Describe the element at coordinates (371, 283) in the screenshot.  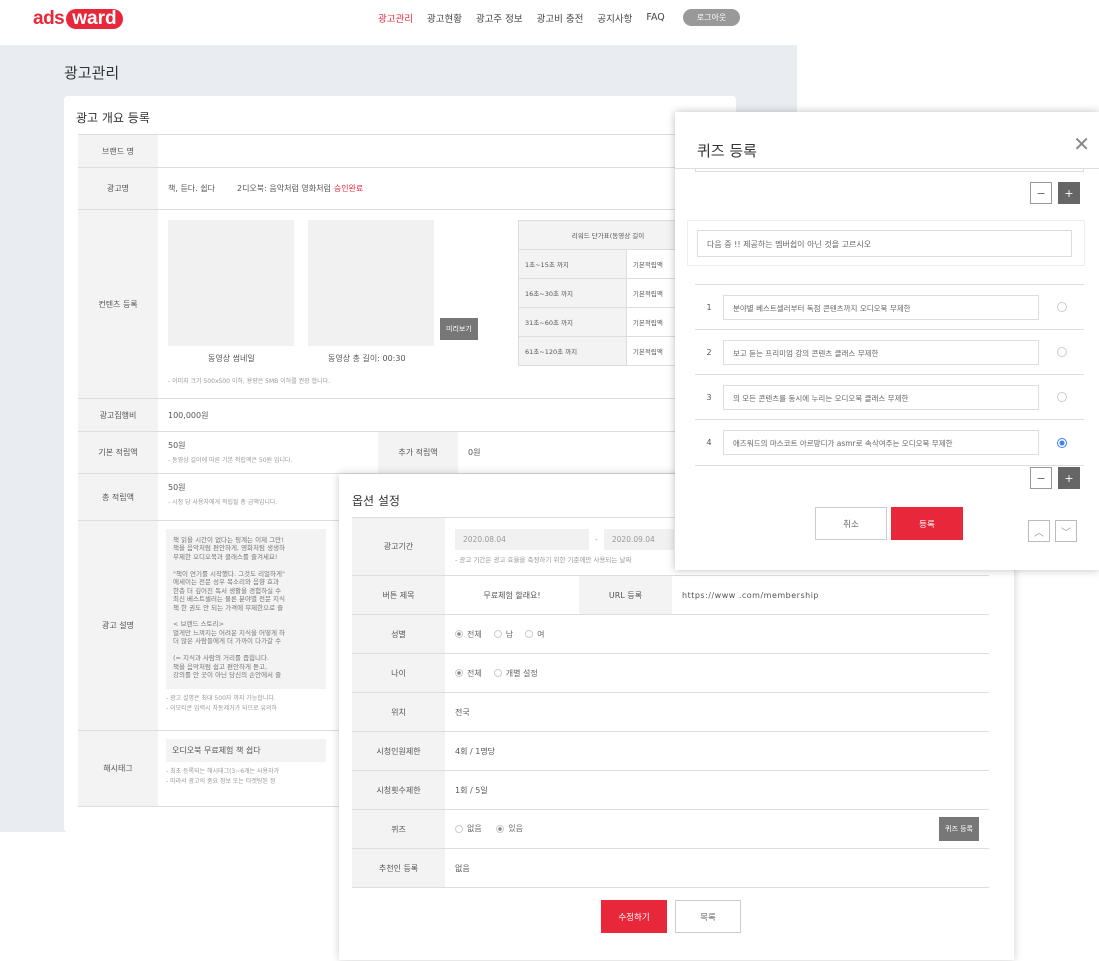
I see `video-image` at that location.